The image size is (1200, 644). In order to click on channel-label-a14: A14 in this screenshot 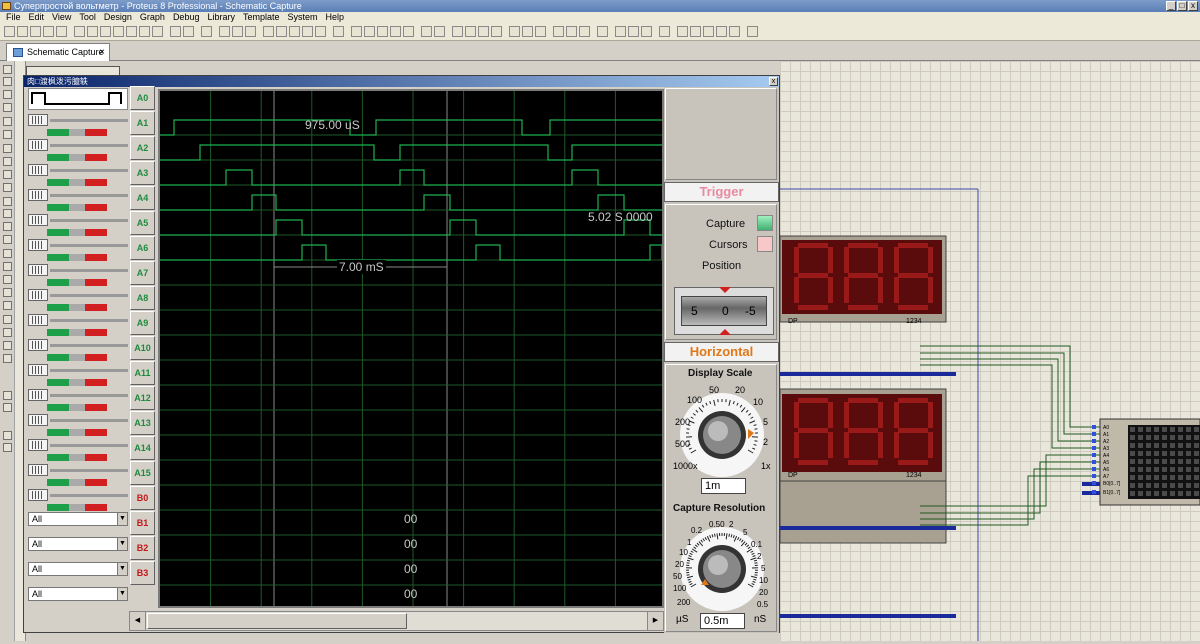, I will do `click(142, 448)`.